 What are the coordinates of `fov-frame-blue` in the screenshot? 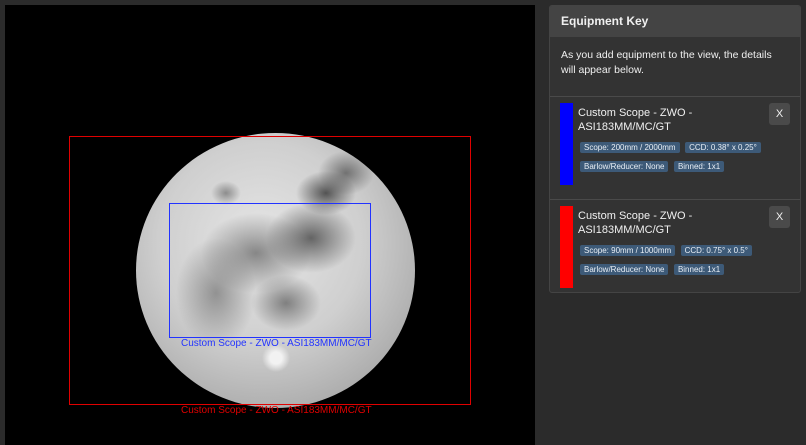 It's located at (270, 270).